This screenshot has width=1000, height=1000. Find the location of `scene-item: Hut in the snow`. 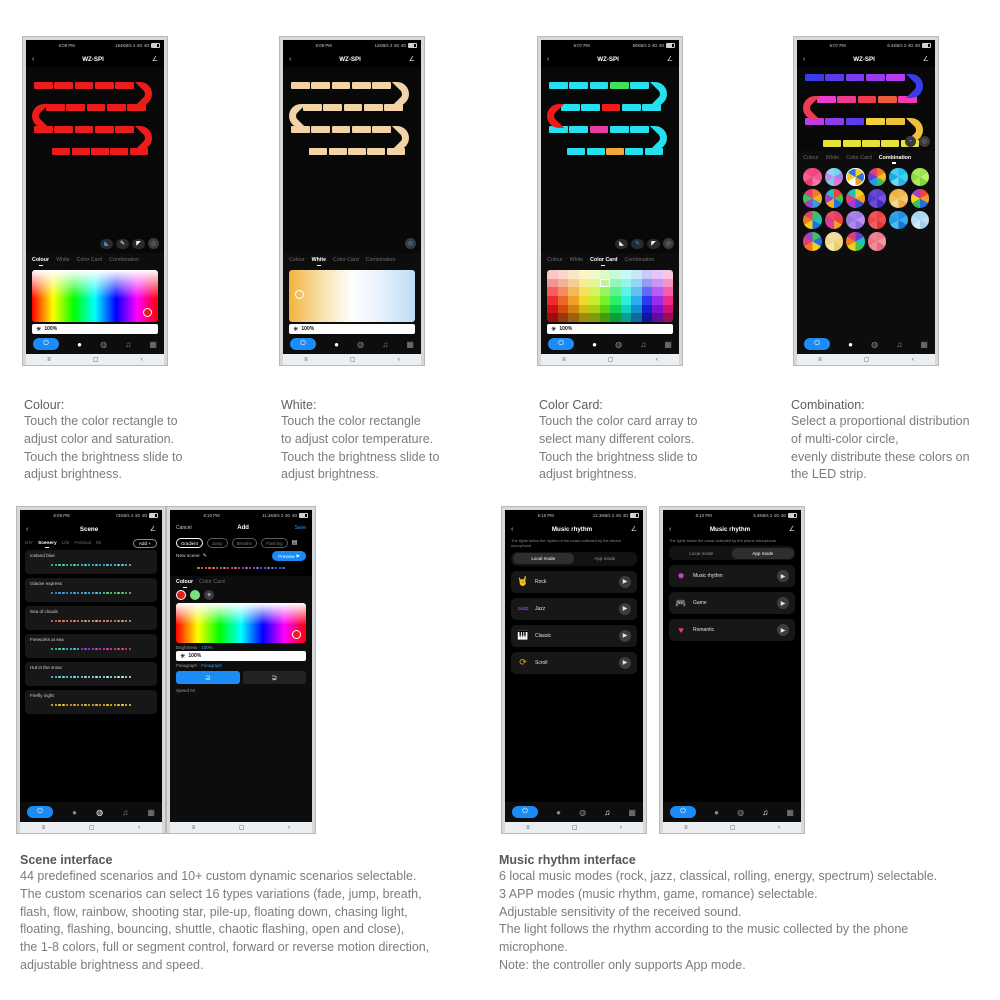

scene-item: Hut in the snow is located at coordinates (91, 674).